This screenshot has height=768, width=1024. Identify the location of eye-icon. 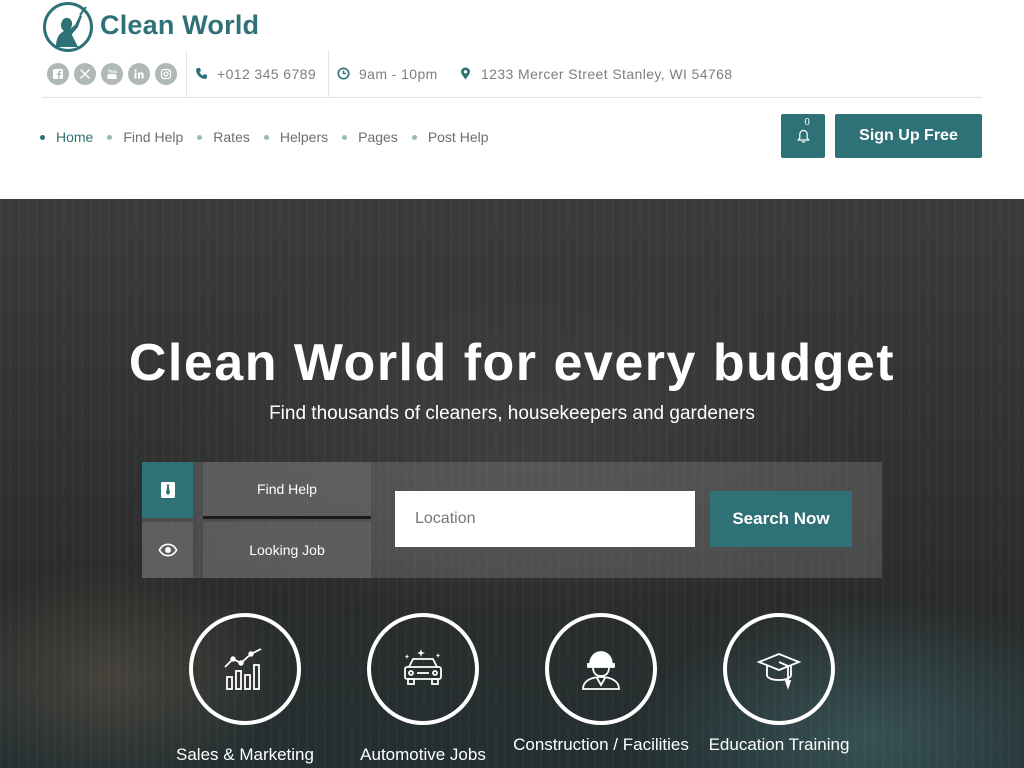
(167, 550).